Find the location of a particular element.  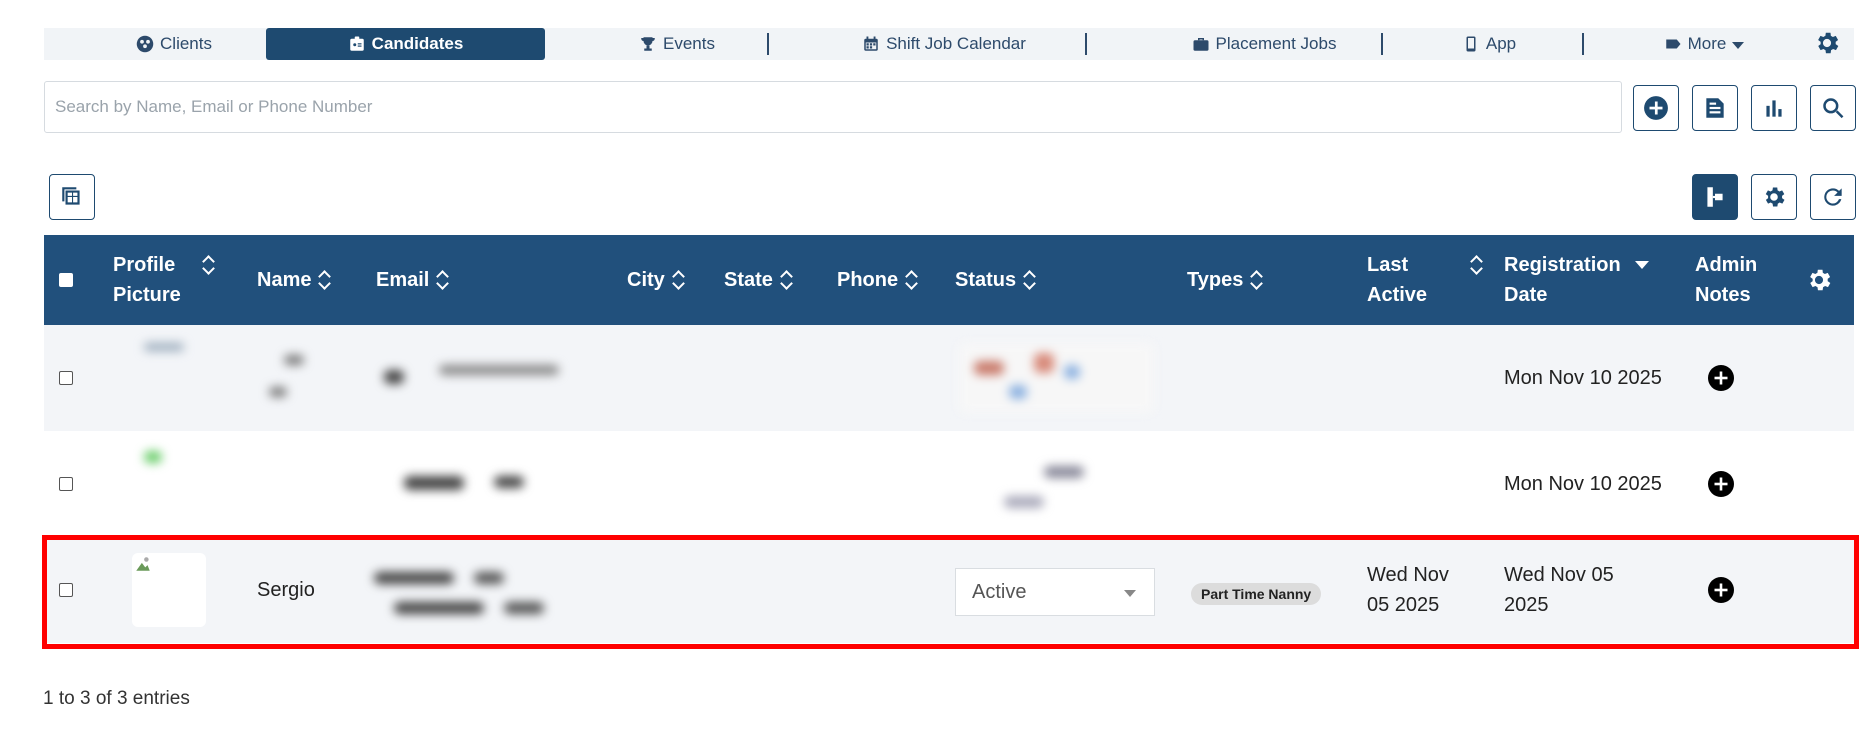

th-label: Email is located at coordinates (403, 280).